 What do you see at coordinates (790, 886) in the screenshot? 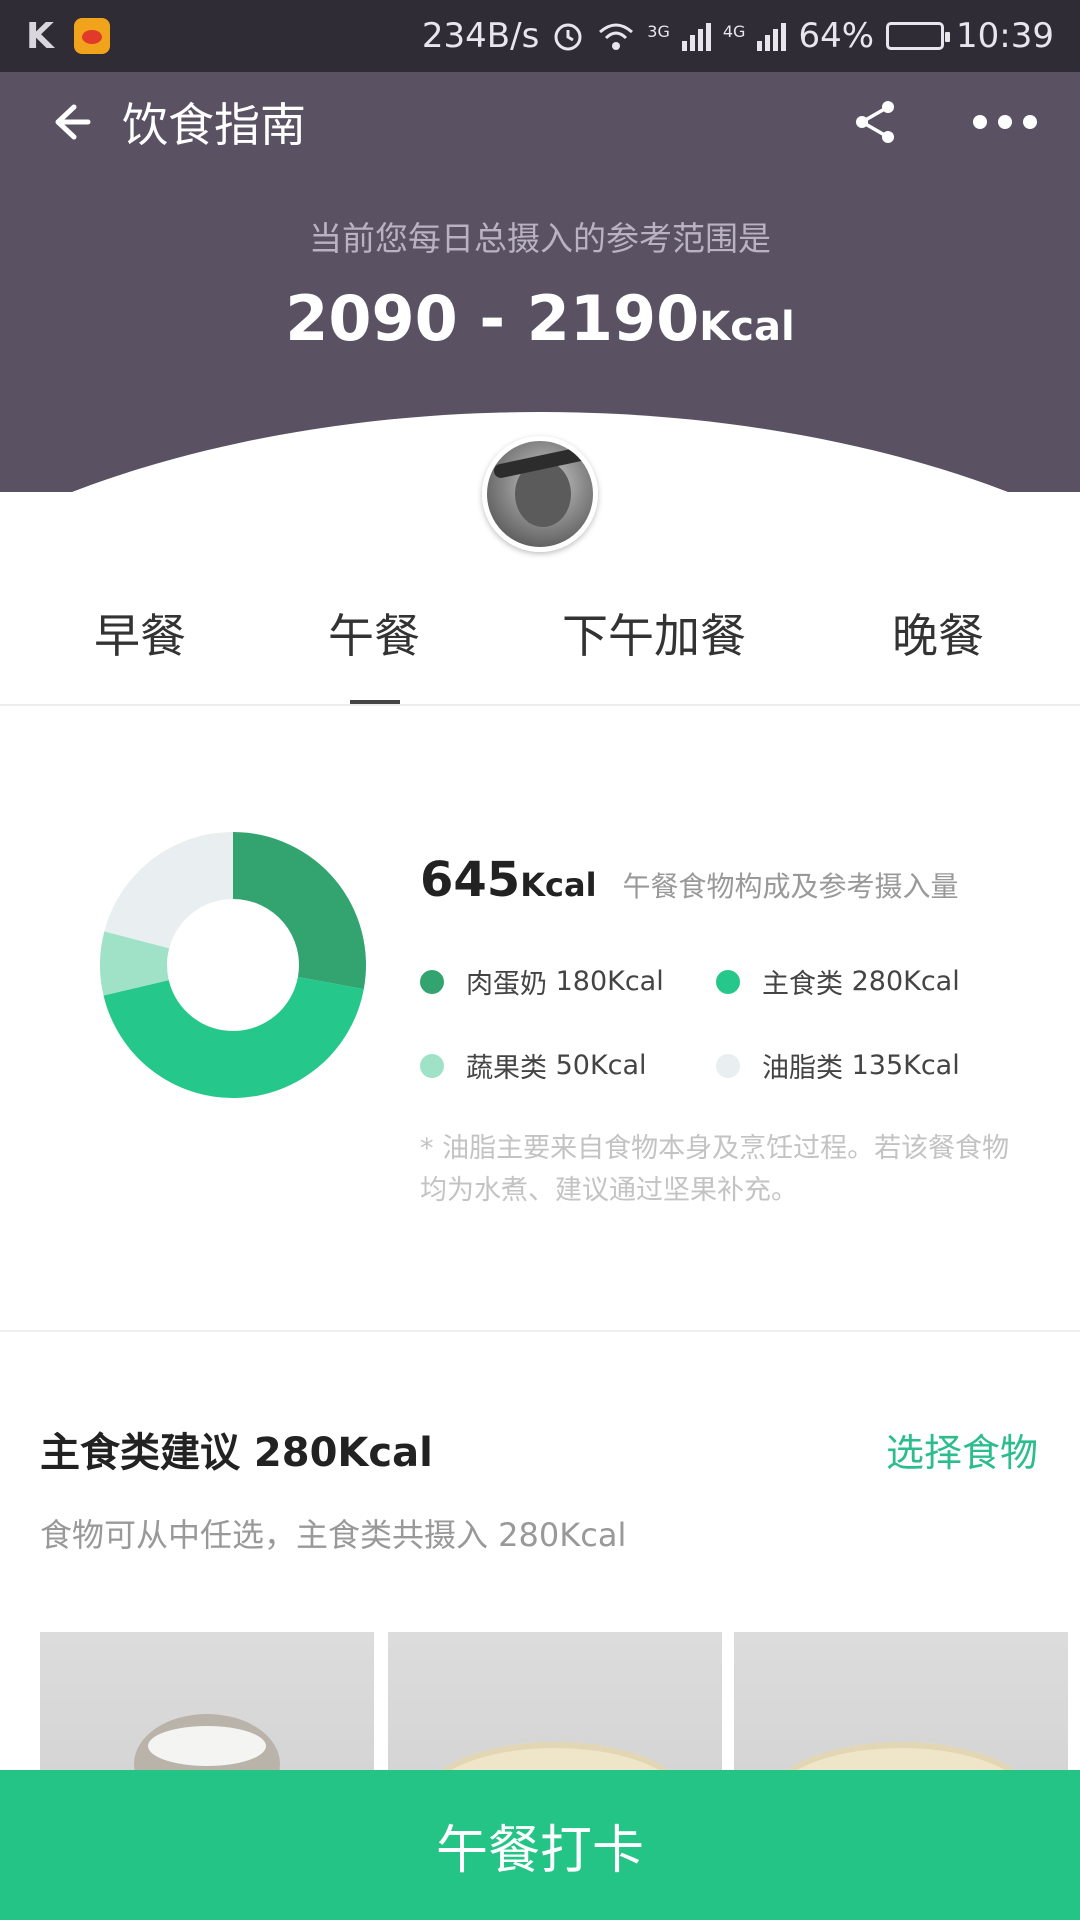
I see `meal-summary-caption: 午餐食物构成及参考摄入量` at bounding box center [790, 886].